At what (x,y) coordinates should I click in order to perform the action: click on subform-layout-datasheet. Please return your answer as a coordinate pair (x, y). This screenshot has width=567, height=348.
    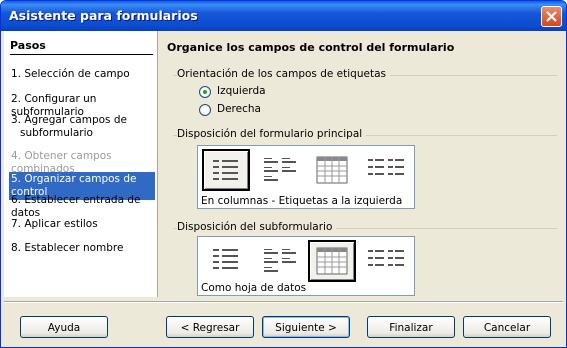
    Looking at the image, I should click on (332, 261).